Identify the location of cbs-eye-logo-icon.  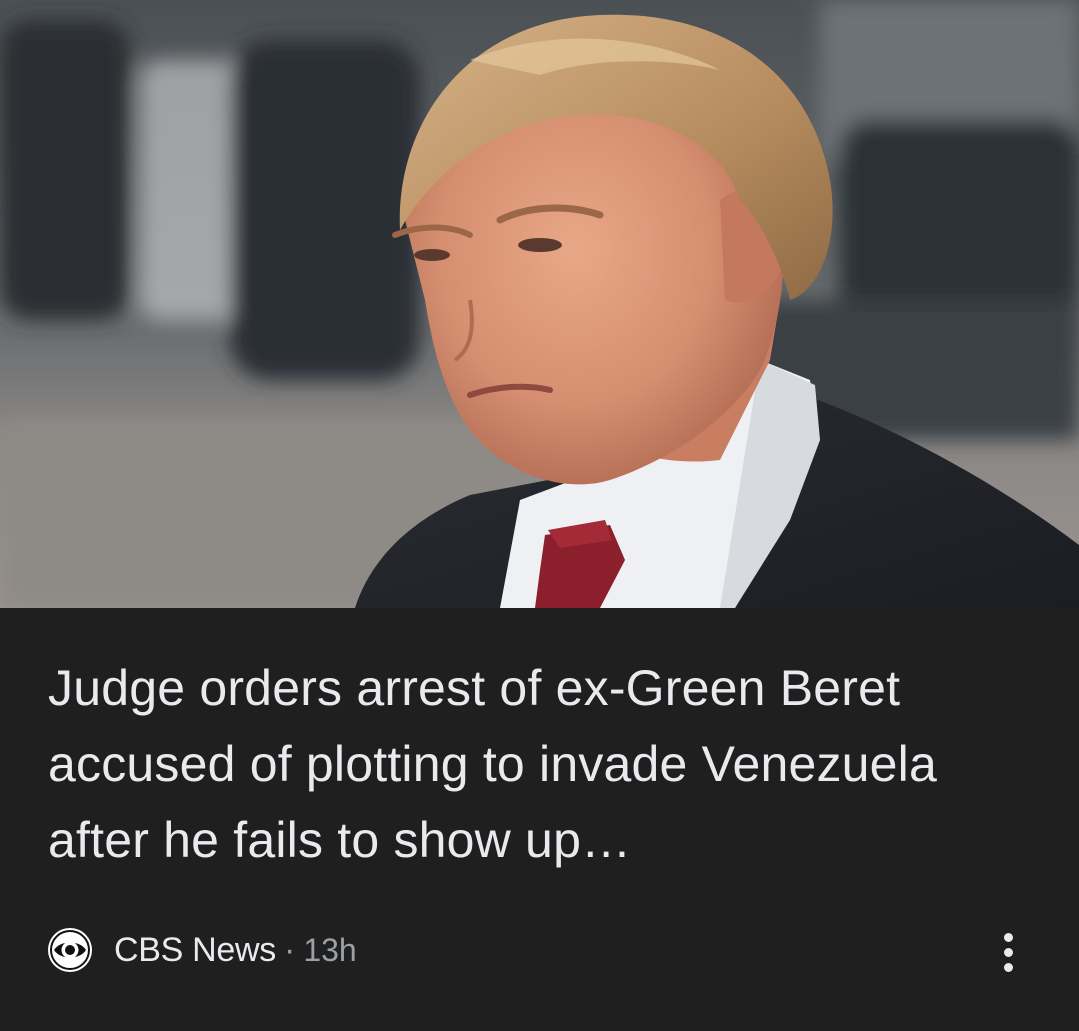
(70, 950).